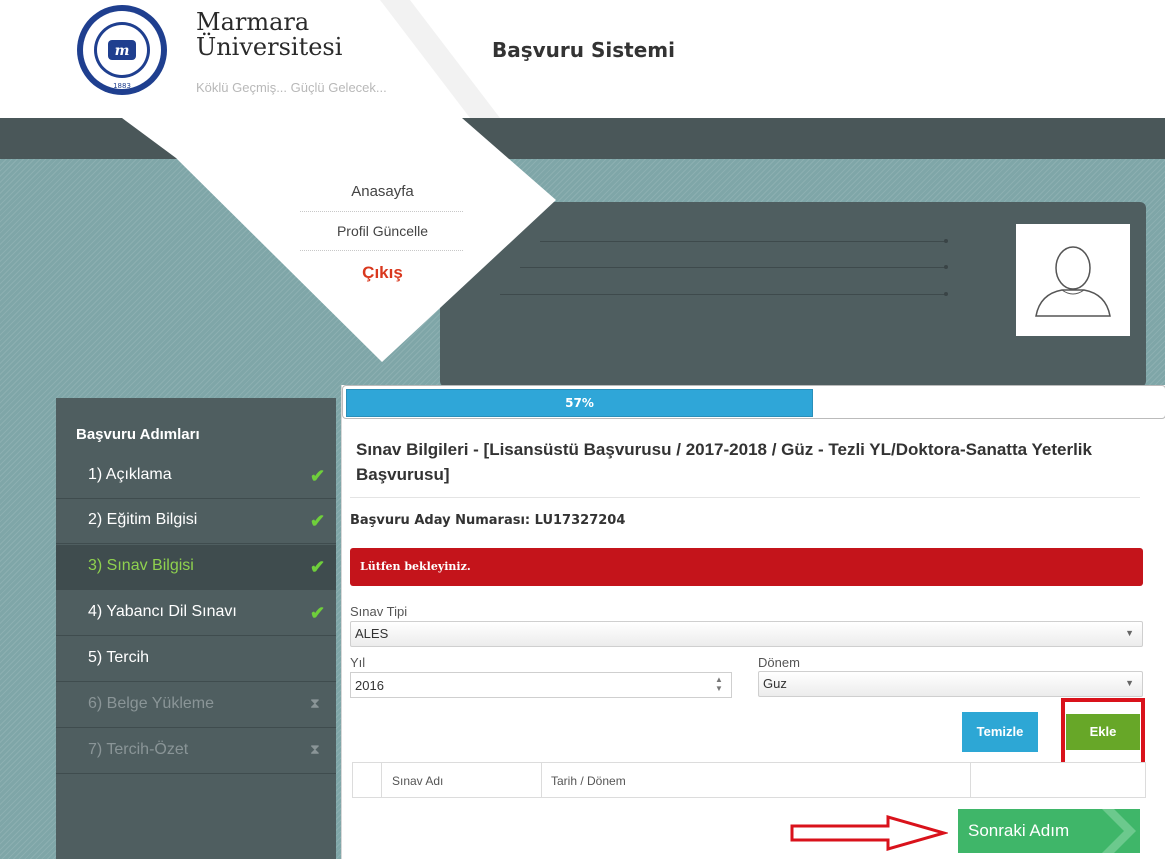 The height and width of the screenshot is (859, 1165). I want to click on step-yabanci-dil-sinavi: 4) Yabancı Dil Sınavı ✔, so click(196, 613).